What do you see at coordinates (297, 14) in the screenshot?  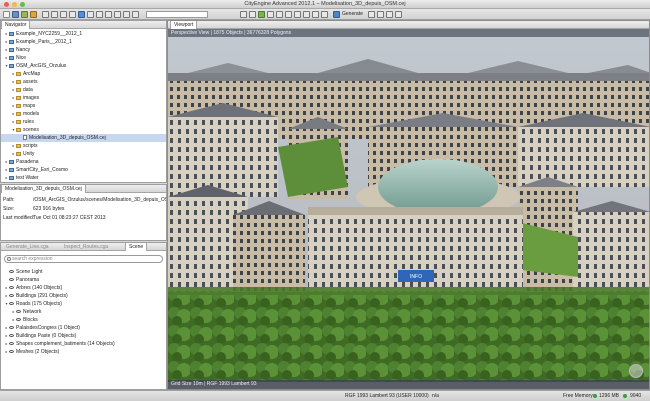 I see `bookmark-icon` at bounding box center [297, 14].